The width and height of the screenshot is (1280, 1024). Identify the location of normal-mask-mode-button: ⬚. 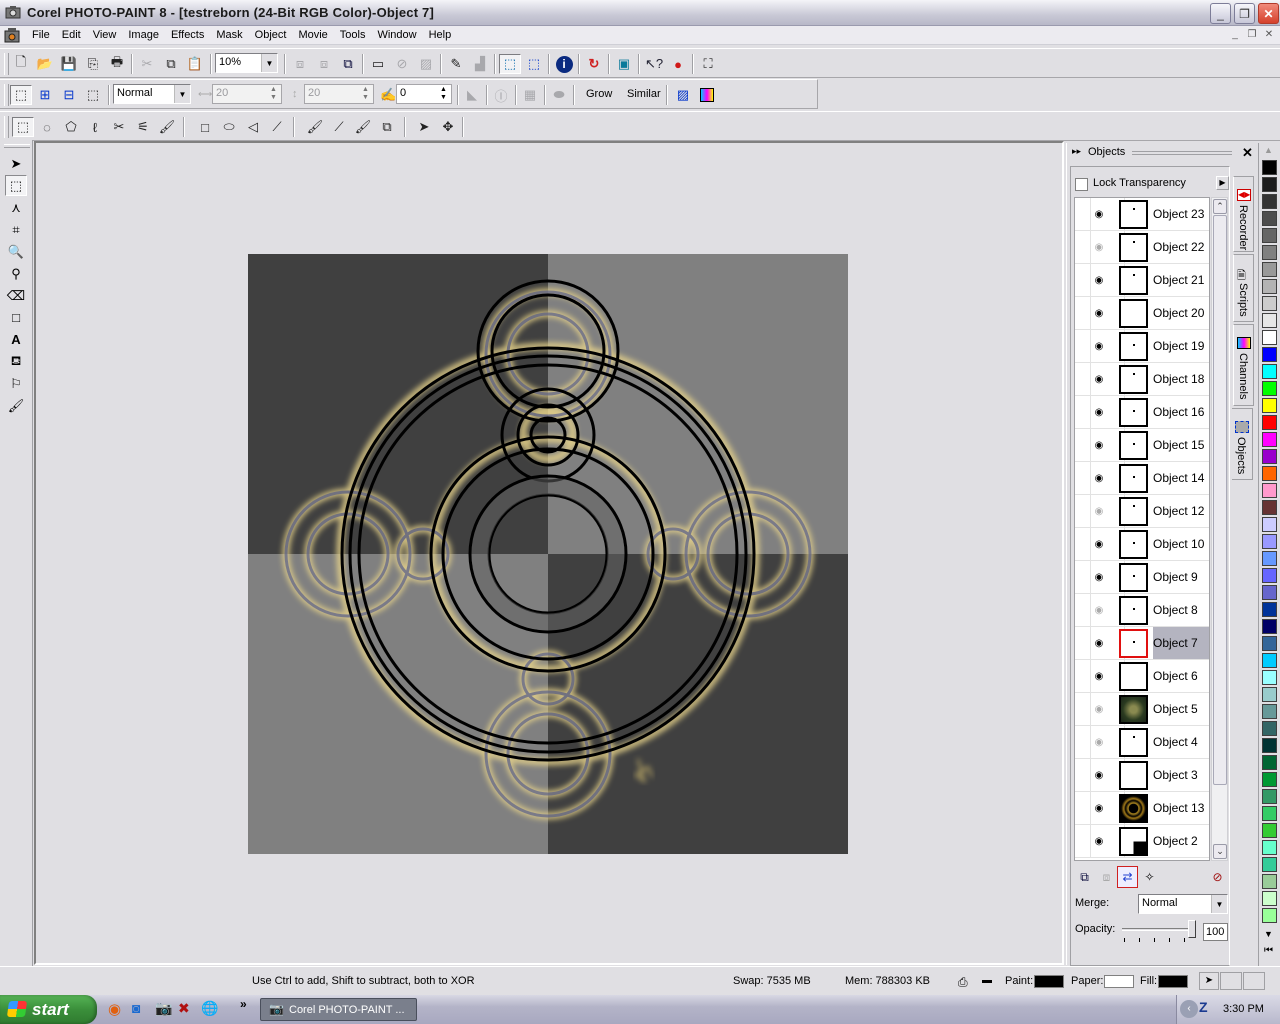
(21, 95).